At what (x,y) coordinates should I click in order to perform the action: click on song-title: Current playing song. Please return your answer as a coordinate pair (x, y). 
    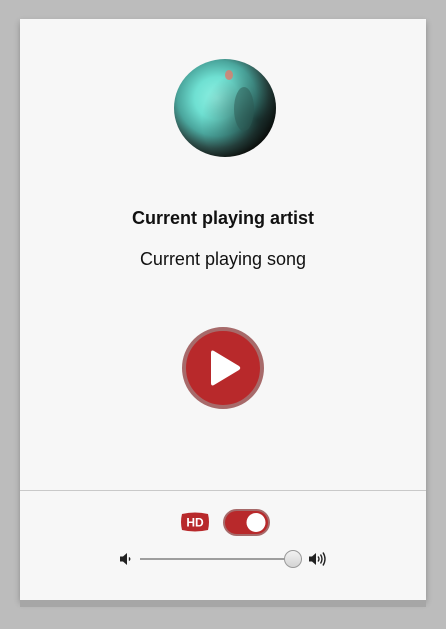
    Looking at the image, I should click on (223, 259).